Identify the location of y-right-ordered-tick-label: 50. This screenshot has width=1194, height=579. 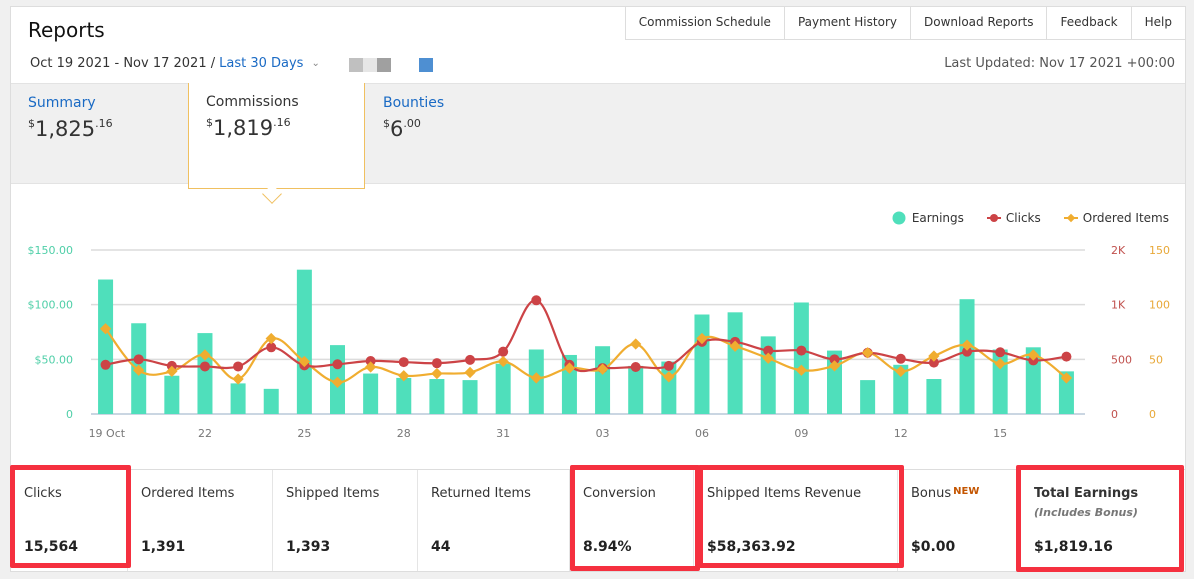
(1156, 359).